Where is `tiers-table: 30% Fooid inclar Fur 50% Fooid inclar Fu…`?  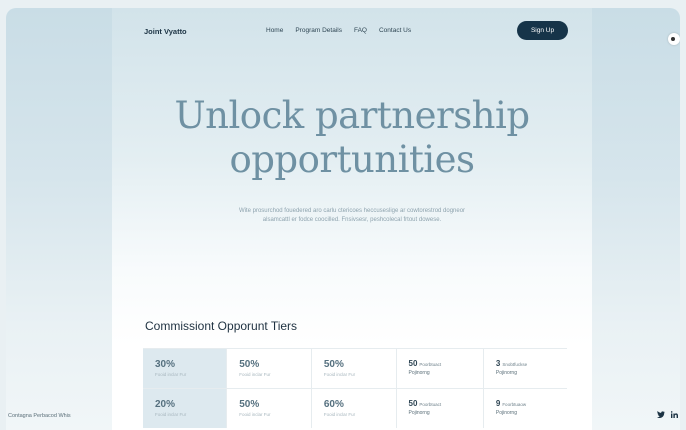 tiers-table: 30% Fooid inclar Fur 50% Fooid inclar Fu… is located at coordinates (355, 388).